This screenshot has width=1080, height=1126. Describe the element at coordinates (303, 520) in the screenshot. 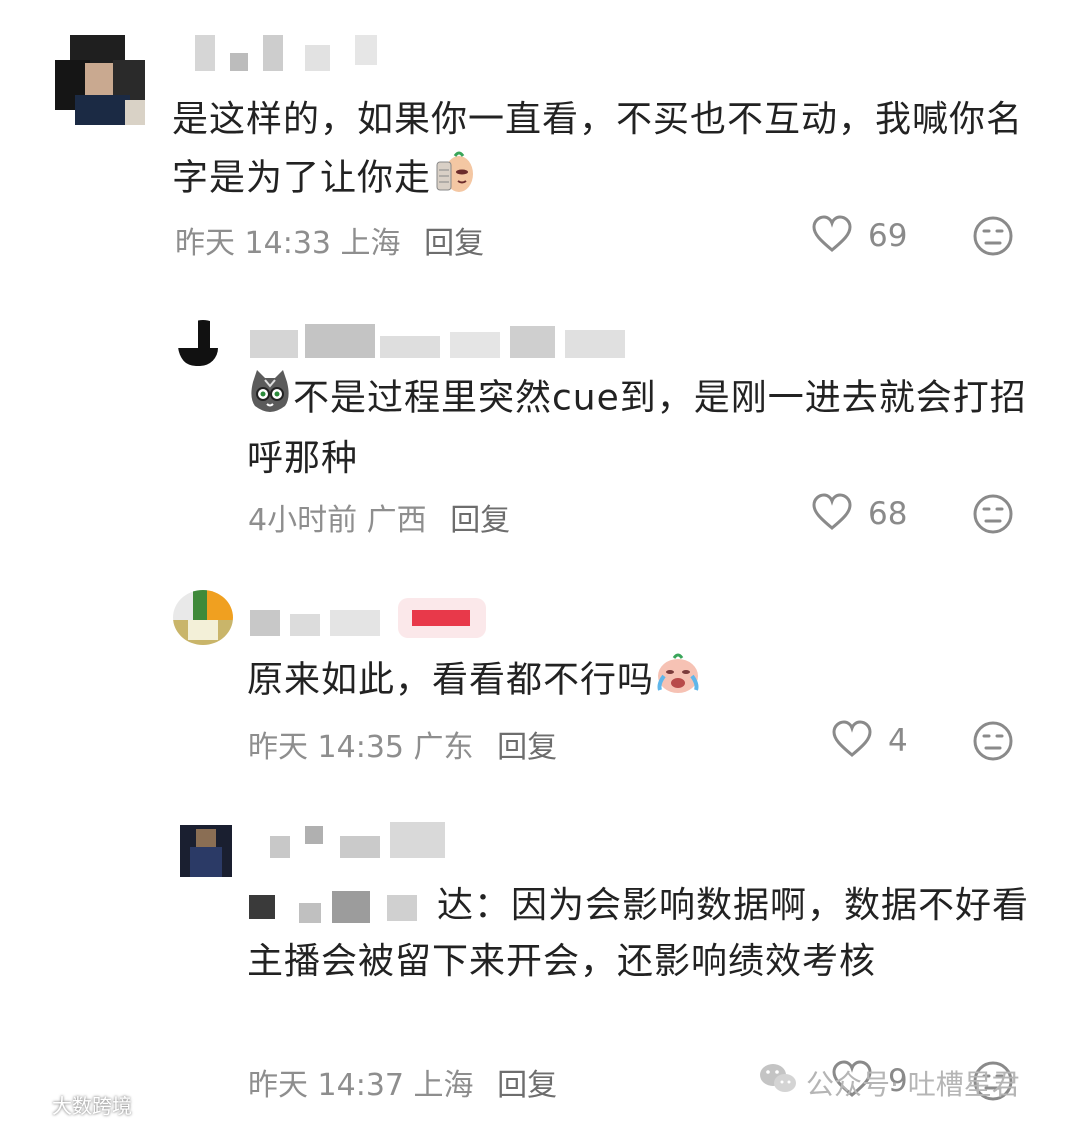

I see `comment-time: 4小时前` at that location.